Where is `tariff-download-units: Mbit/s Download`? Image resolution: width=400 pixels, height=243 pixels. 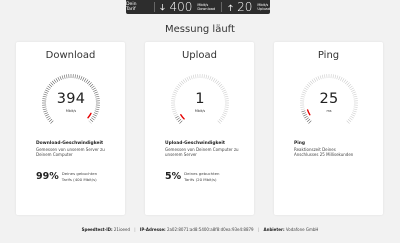
tariff-download-units: Mbit/s Download is located at coordinates (206, 7).